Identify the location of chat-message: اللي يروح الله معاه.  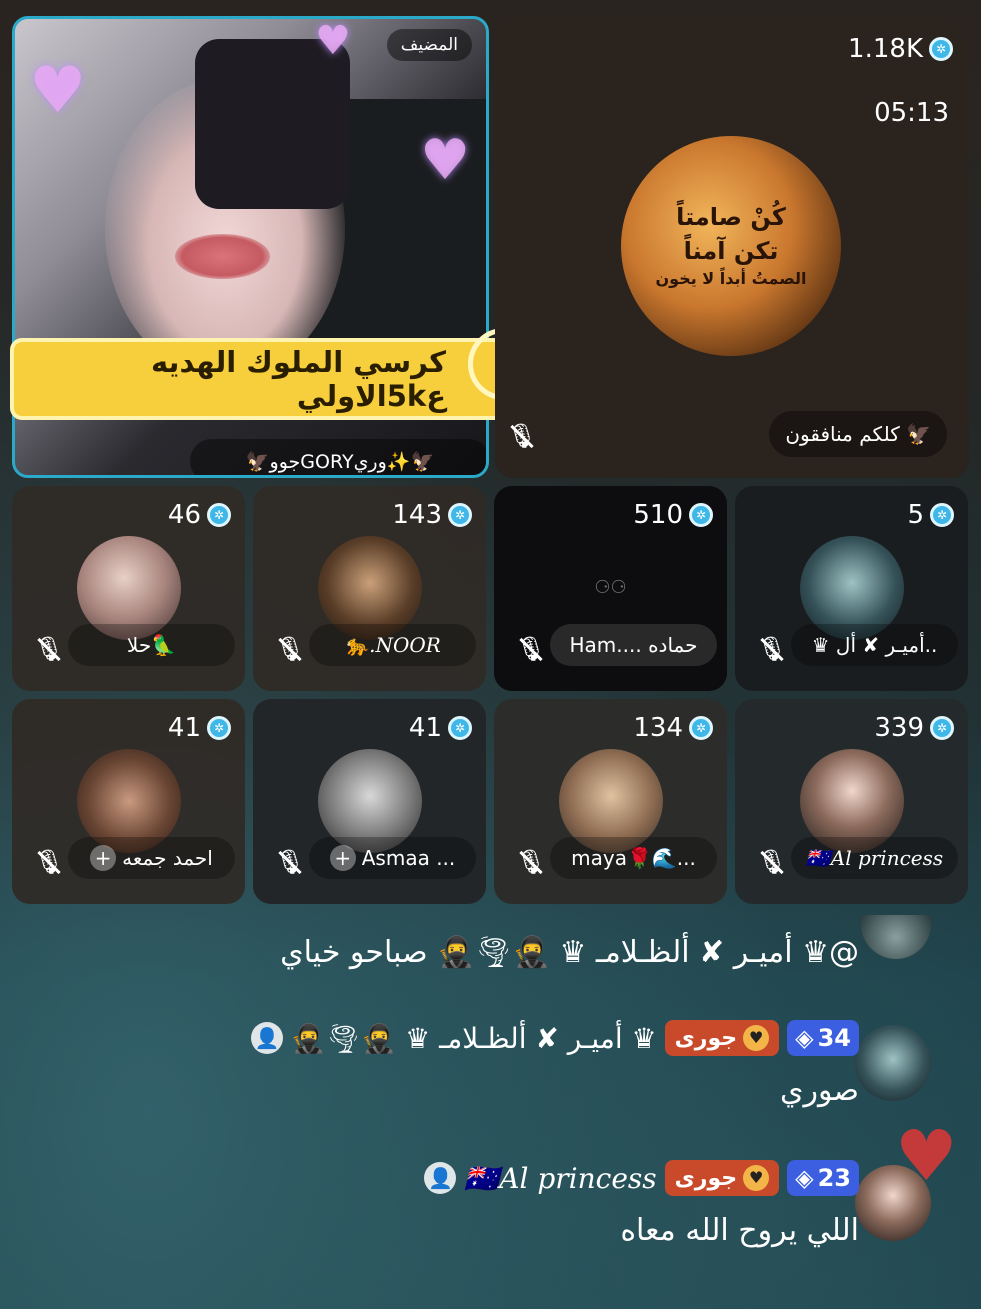
(739, 1230).